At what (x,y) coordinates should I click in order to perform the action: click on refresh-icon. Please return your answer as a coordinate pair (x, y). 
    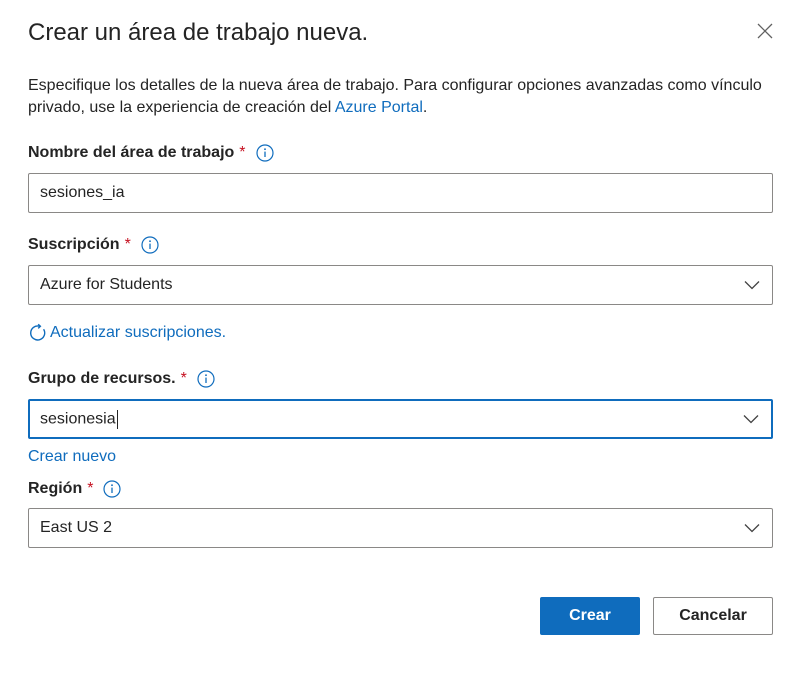
    Looking at the image, I should click on (38, 333).